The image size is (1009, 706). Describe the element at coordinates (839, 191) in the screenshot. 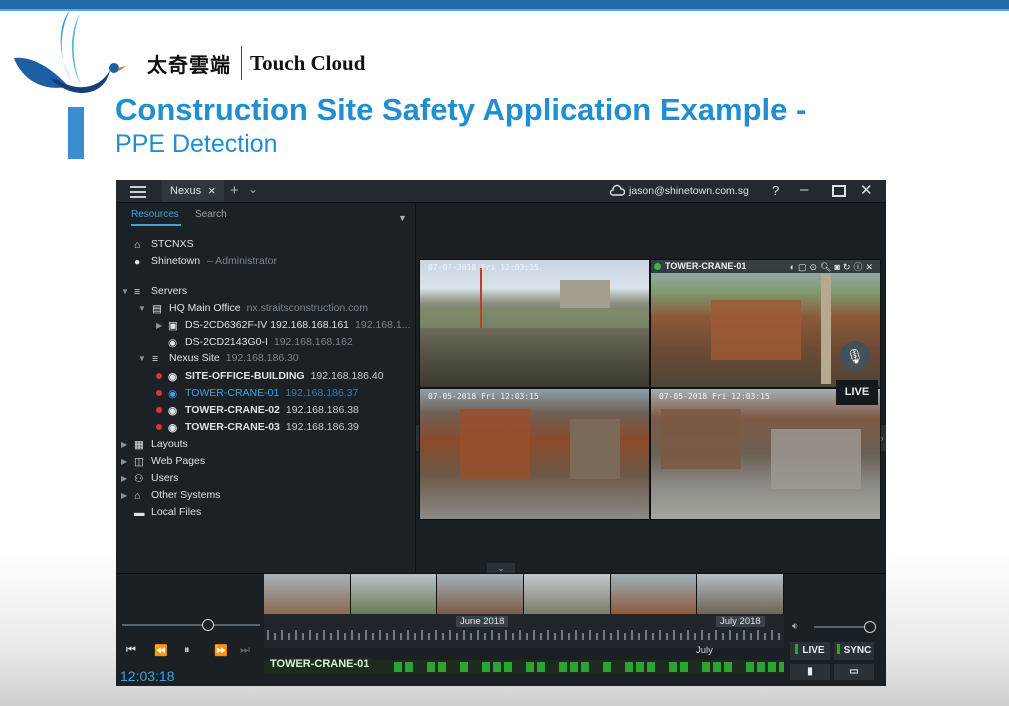

I see `maximize-icon` at that location.